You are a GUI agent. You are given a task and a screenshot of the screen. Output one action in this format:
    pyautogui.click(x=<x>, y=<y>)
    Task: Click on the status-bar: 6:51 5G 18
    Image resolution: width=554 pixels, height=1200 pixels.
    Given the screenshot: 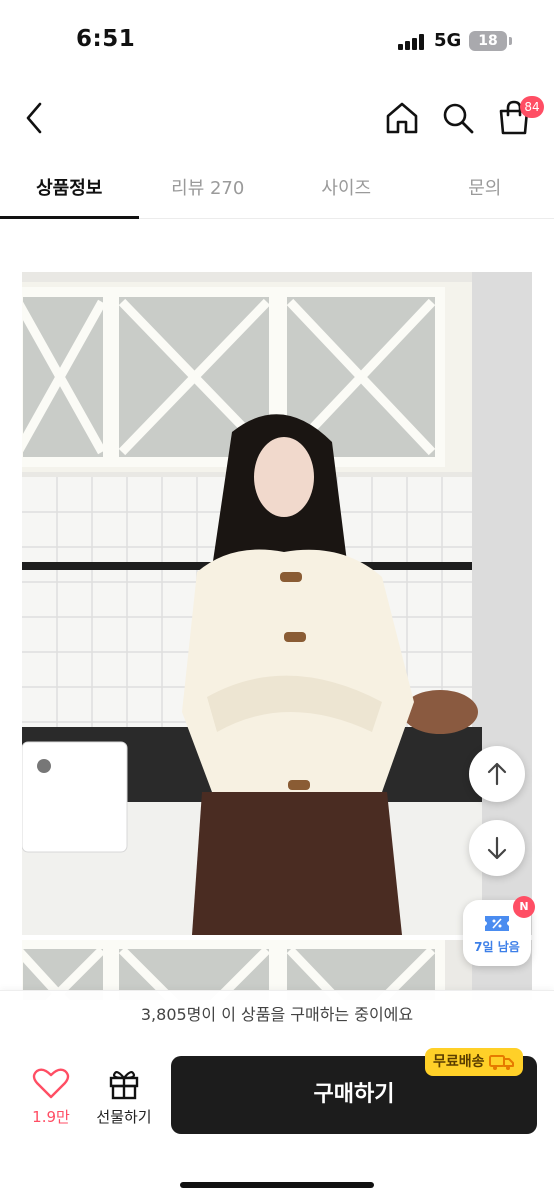 What is the action you would take?
    pyautogui.click(x=277, y=42)
    